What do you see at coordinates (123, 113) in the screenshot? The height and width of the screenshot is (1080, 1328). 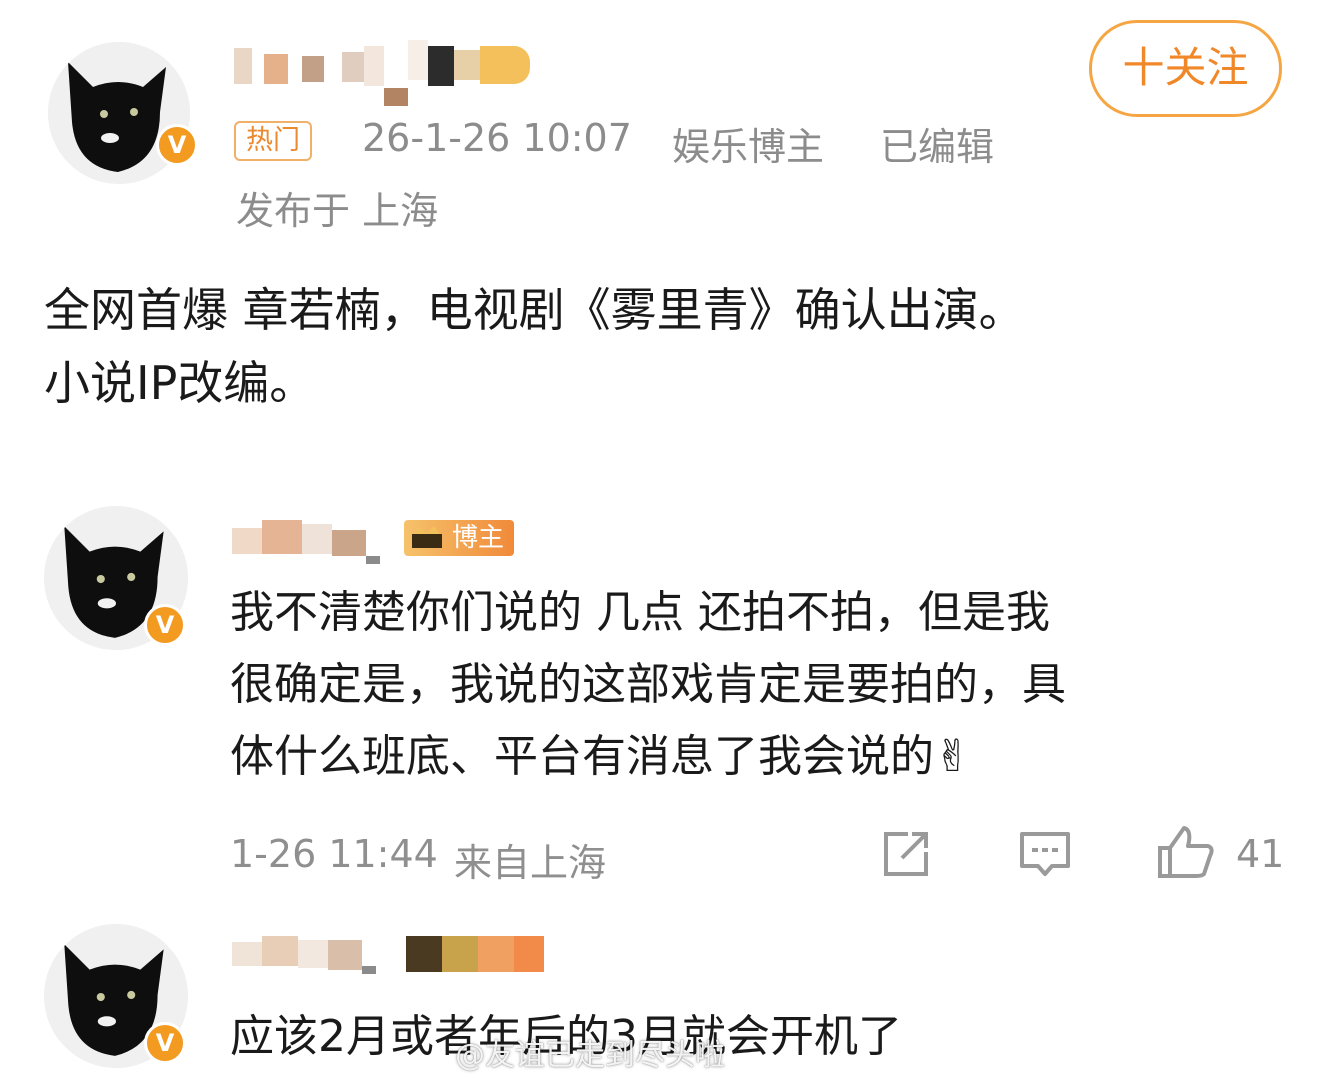 I see `author-avatar: V` at bounding box center [123, 113].